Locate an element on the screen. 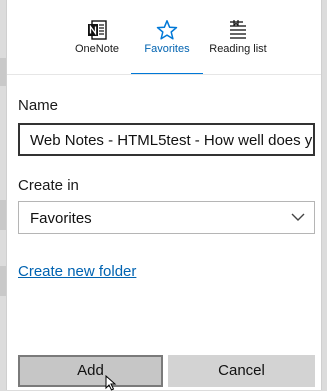  cancel-button: Cancel is located at coordinates (241, 371).